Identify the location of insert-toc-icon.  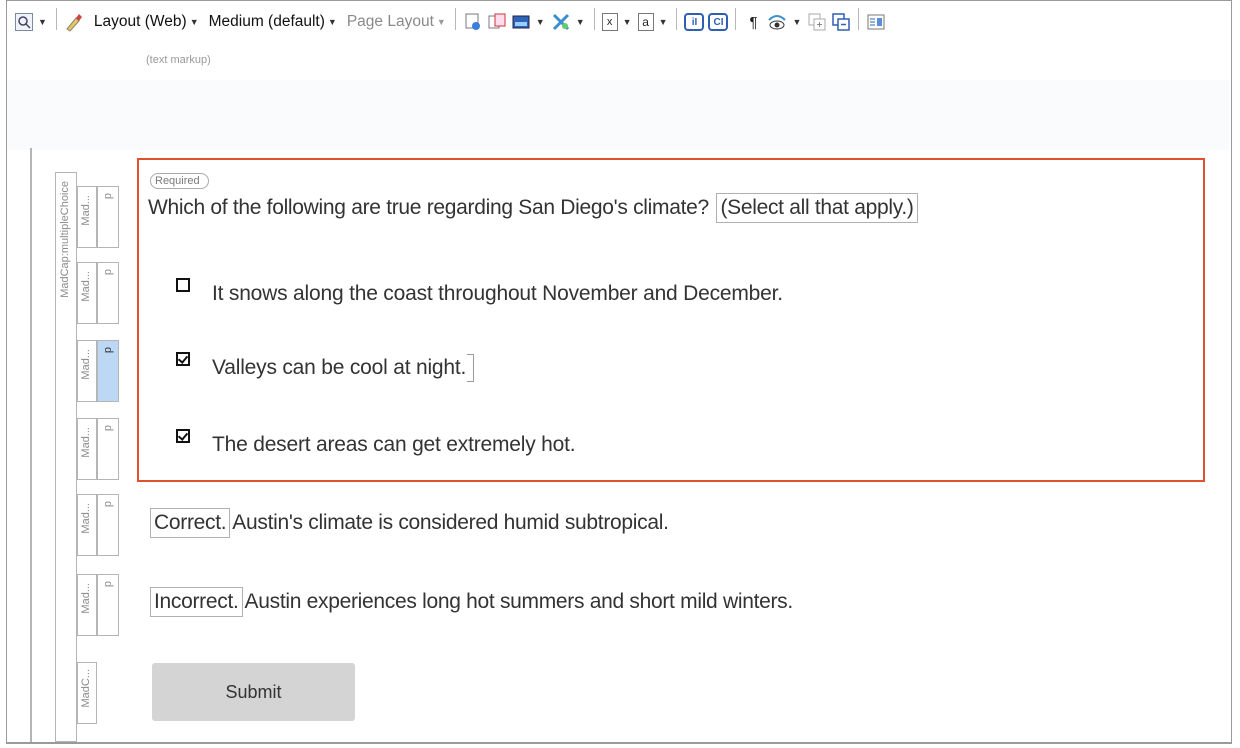
(876, 22).